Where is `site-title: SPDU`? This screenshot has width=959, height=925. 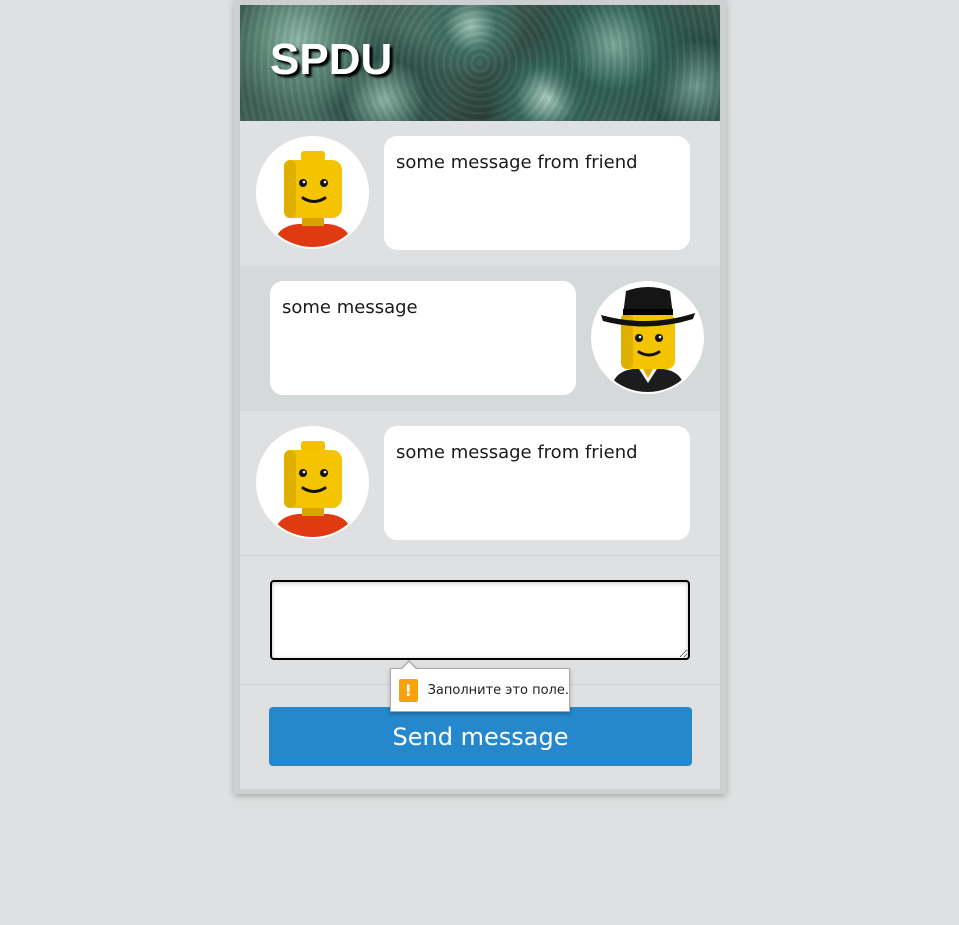 site-title: SPDU is located at coordinates (331, 59).